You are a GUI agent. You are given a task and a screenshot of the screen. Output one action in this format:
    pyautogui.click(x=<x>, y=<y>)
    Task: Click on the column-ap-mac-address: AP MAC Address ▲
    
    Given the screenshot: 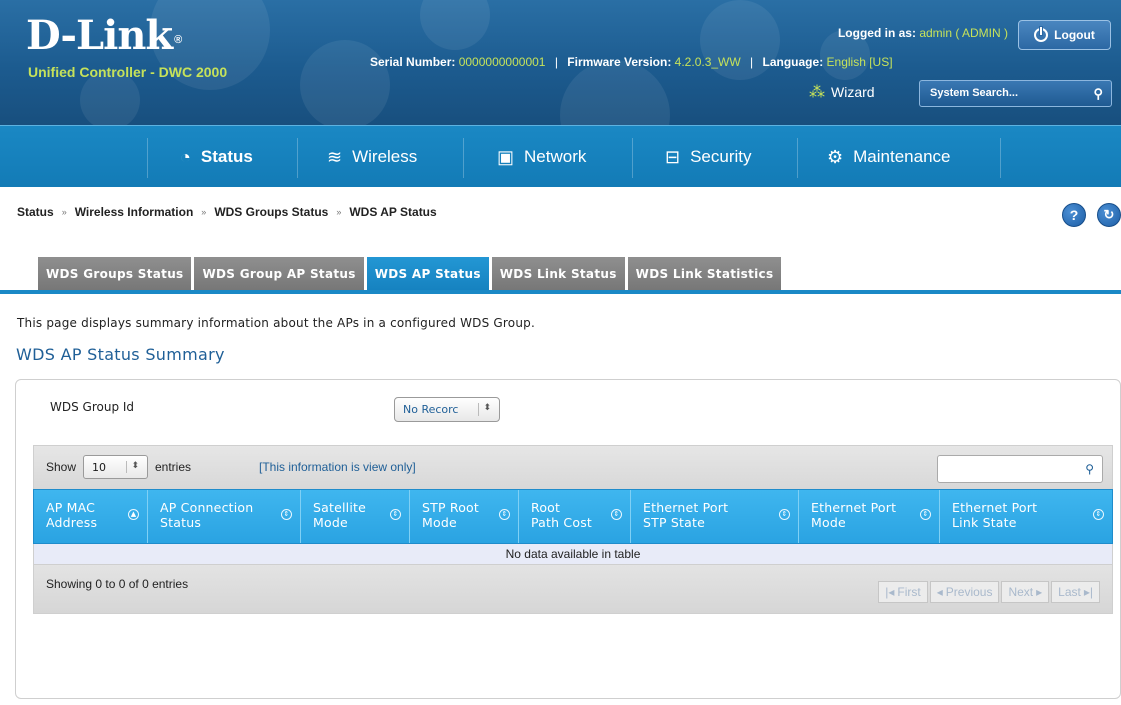 What is the action you would take?
    pyautogui.click(x=91, y=516)
    